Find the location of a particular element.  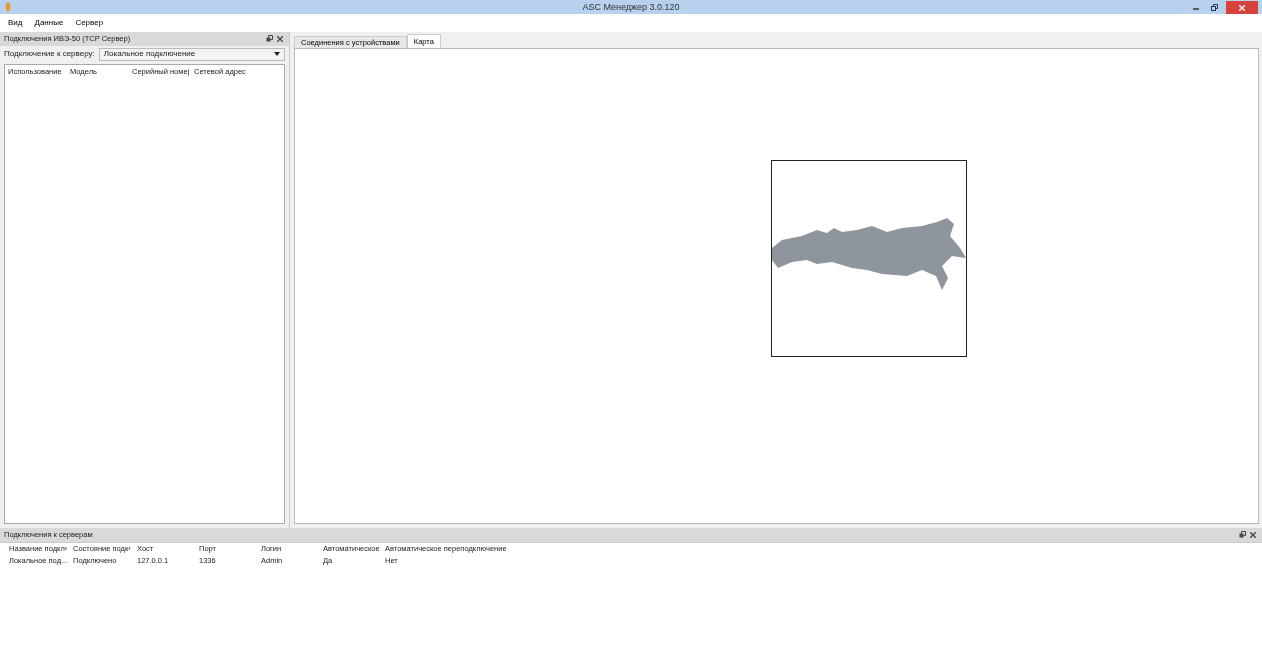

menu-item: Данные is located at coordinates (49, 23).